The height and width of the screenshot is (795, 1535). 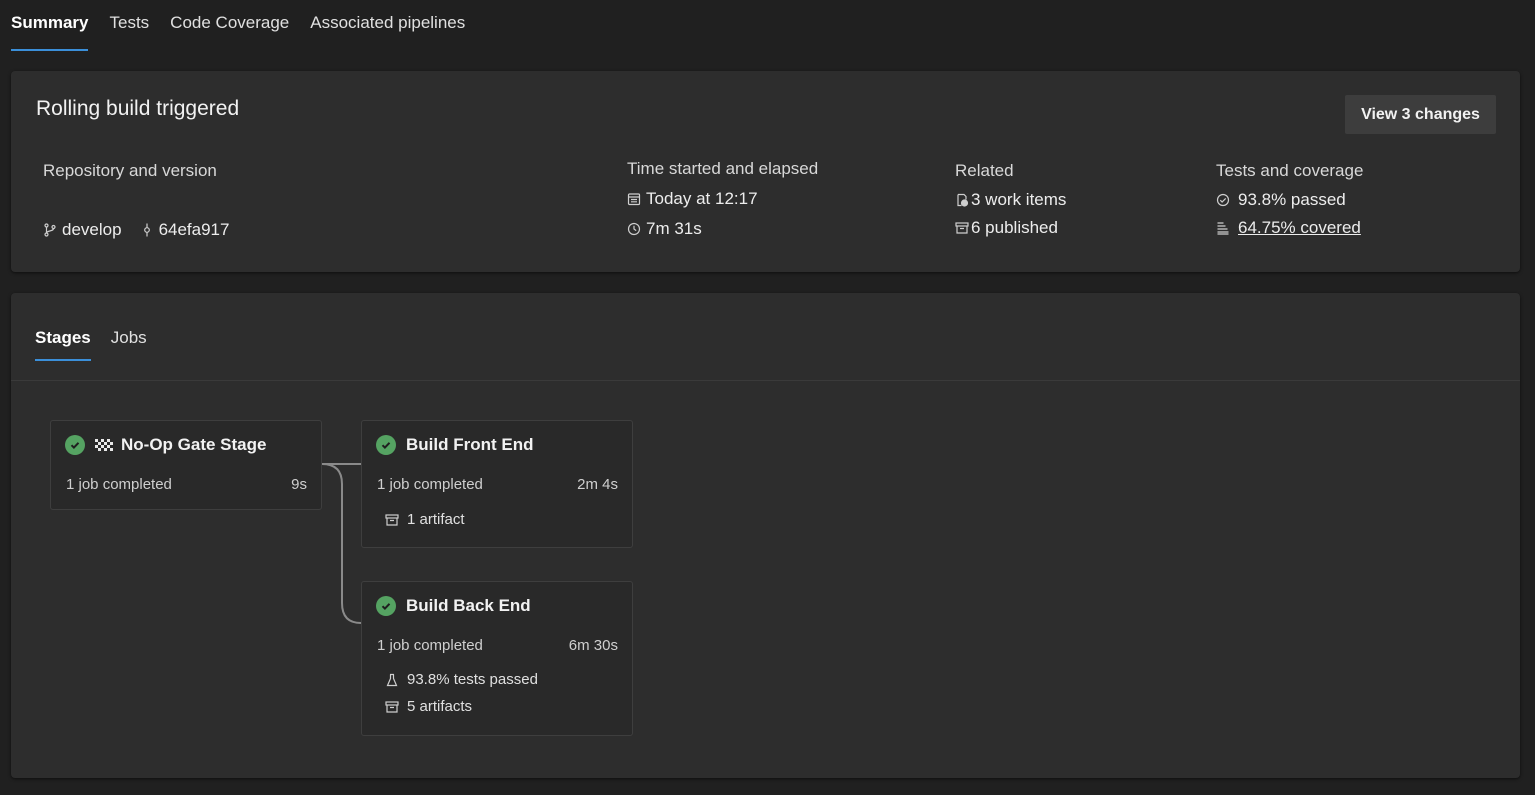 What do you see at coordinates (593, 645) in the screenshot?
I see `stage-duration: 6m 30s` at bounding box center [593, 645].